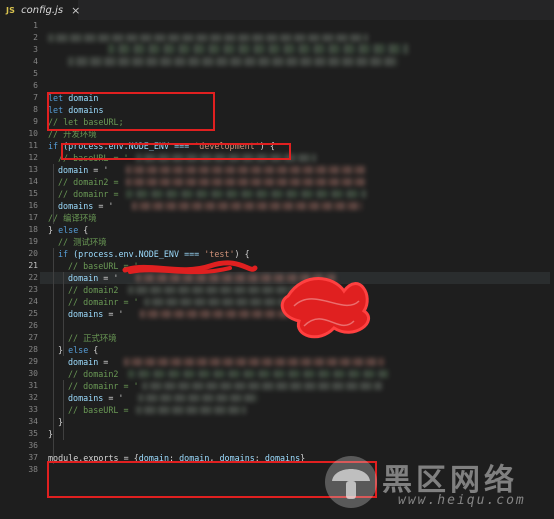 The height and width of the screenshot is (519, 554). Describe the element at coordinates (33, 373) in the screenshot. I see `line-number: 30` at that location.